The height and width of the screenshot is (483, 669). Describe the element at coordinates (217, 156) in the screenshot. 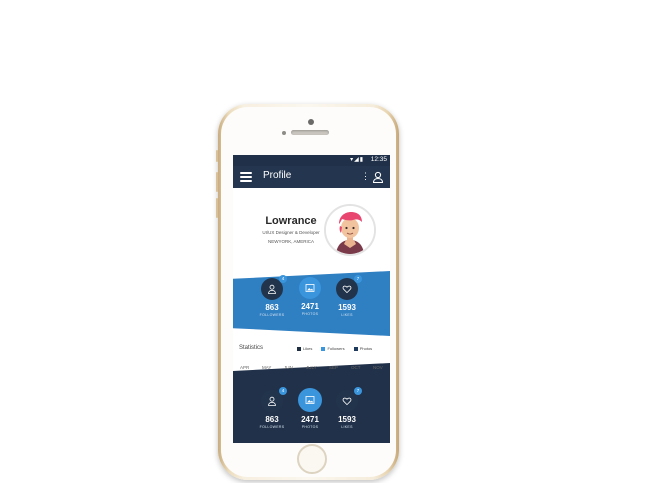

I see `mute-switch` at that location.